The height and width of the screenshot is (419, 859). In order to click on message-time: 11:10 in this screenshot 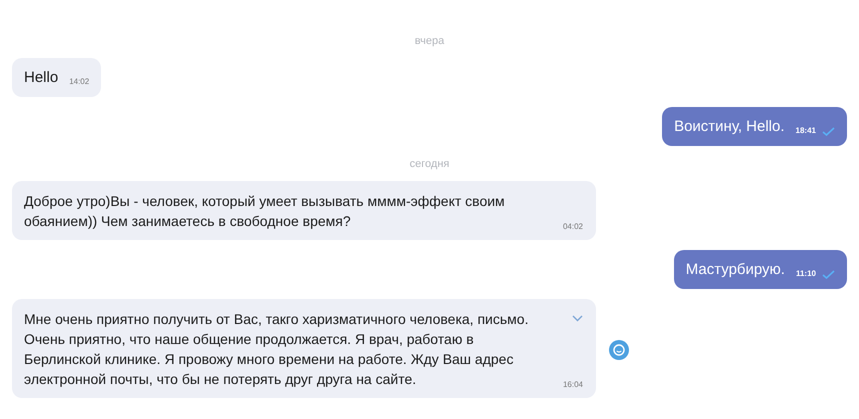, I will do `click(806, 274)`.